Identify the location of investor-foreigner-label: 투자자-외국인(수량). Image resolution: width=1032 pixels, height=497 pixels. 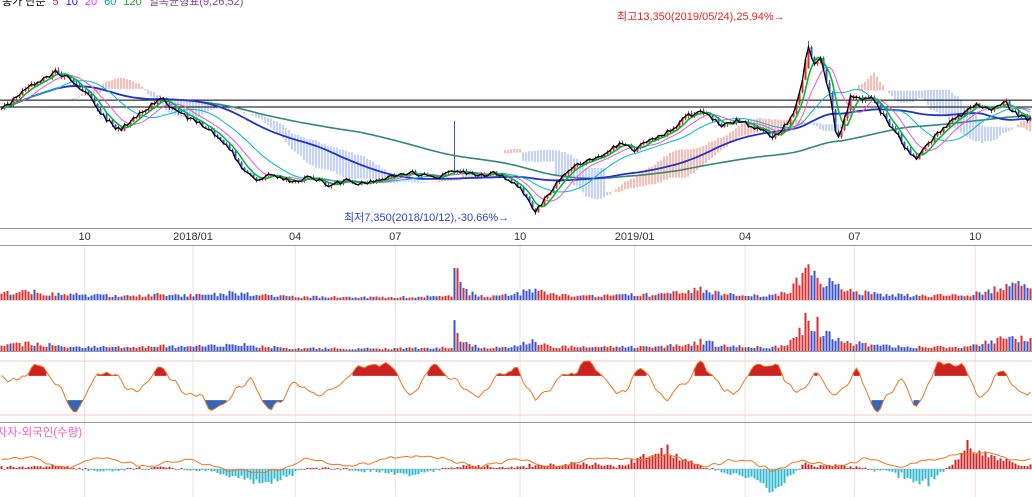
(41, 433).